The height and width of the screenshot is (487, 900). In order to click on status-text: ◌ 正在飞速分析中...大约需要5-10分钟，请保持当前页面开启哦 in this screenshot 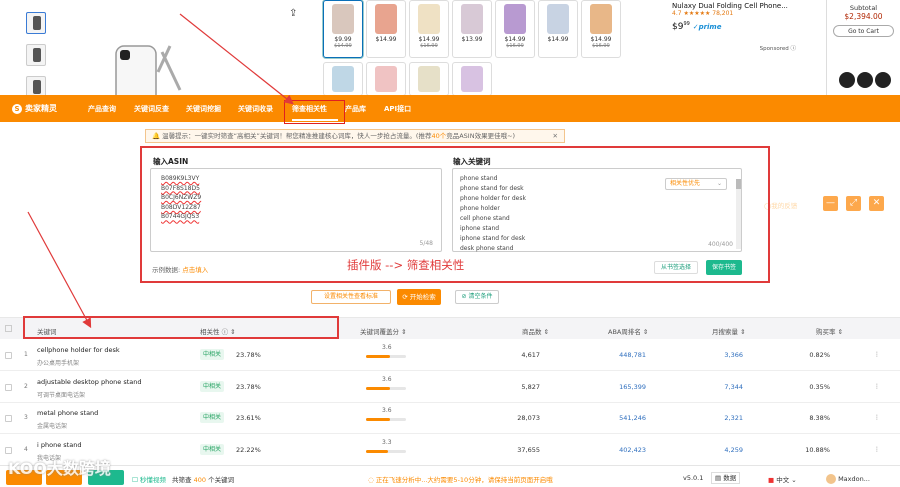, I will do `click(460, 480)`.